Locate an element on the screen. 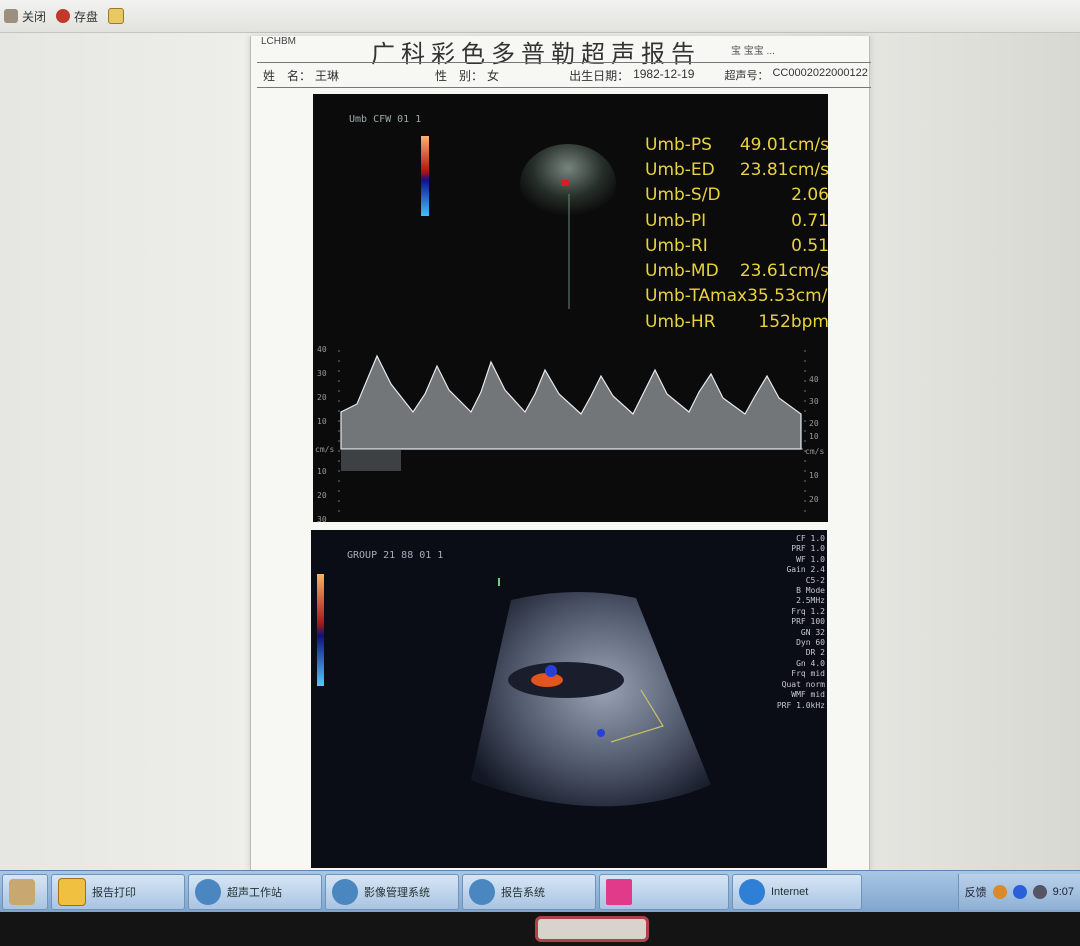 The image size is (1080, 946). task-label: Internet is located at coordinates (790, 892).